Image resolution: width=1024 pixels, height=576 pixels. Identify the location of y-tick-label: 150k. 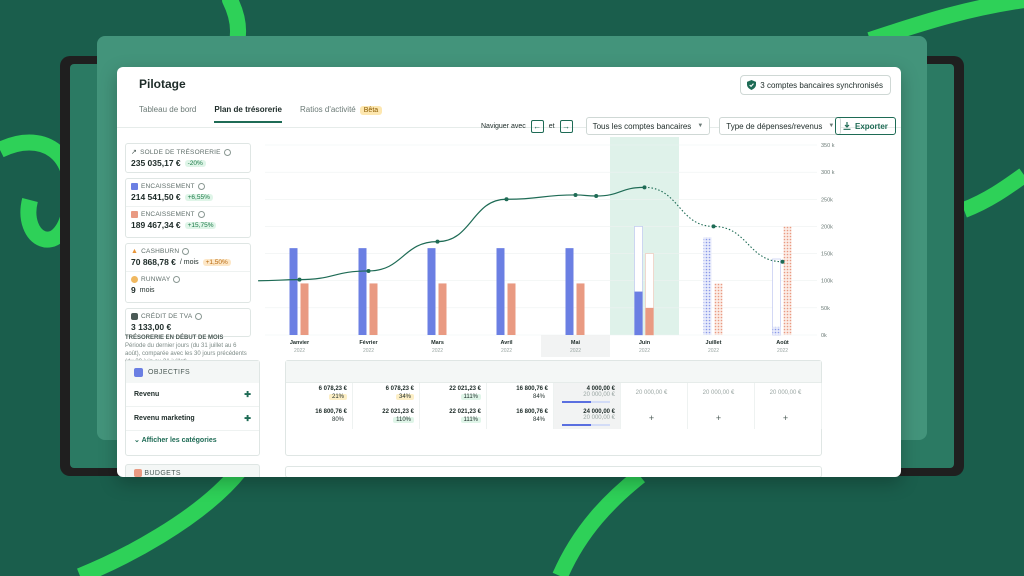
(827, 255).